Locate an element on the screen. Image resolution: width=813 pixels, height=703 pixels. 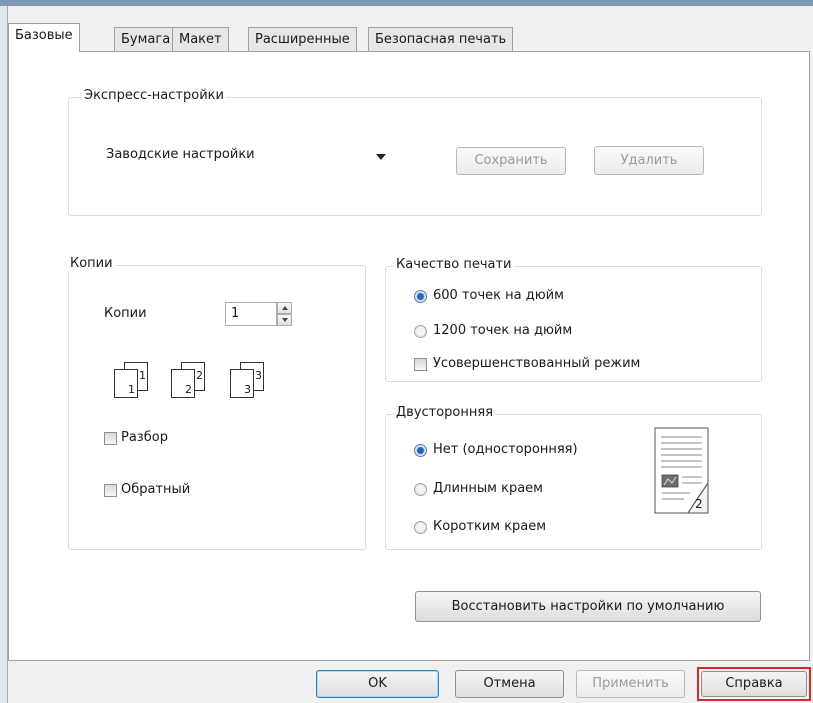
express-settings-dropdown: Заводские настройки is located at coordinates (252, 156).